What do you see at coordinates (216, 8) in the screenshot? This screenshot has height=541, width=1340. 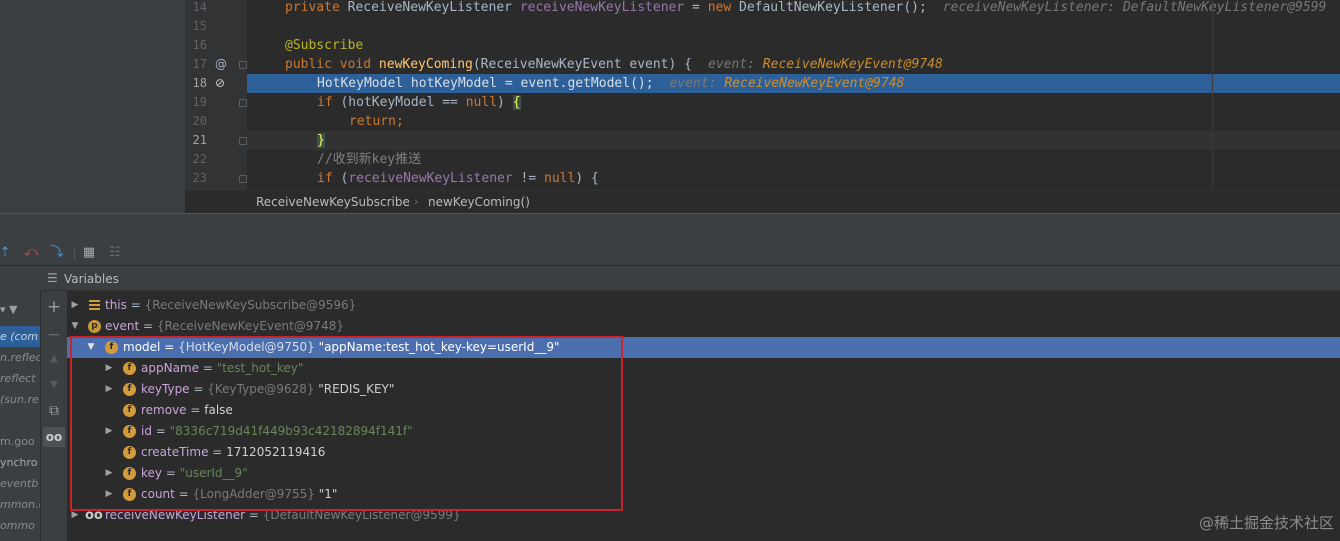 I see `gutter-line-14: 14` at bounding box center [216, 8].